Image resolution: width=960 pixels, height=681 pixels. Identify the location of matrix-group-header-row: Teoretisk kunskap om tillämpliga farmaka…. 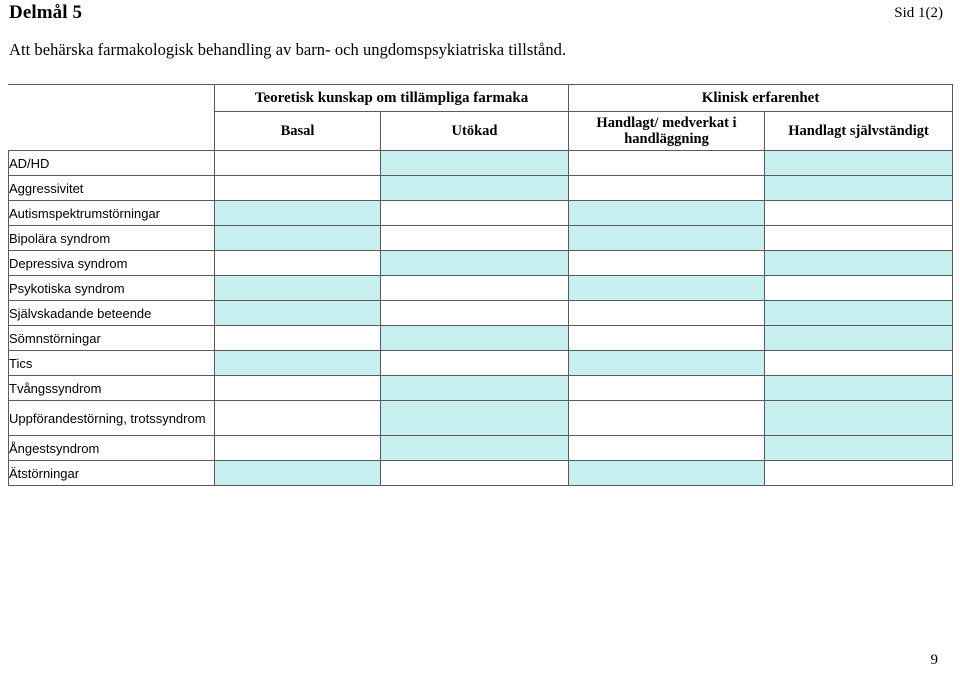
(481, 117).